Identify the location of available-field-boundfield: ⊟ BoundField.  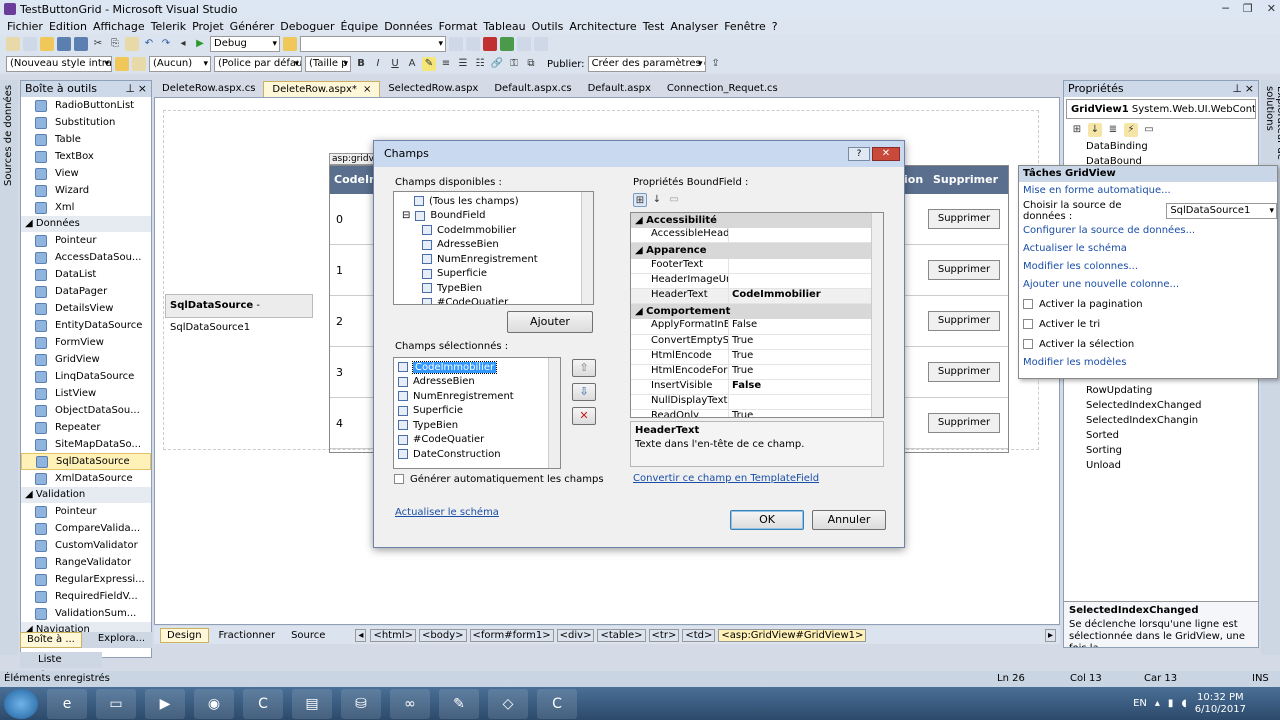
(493, 216).